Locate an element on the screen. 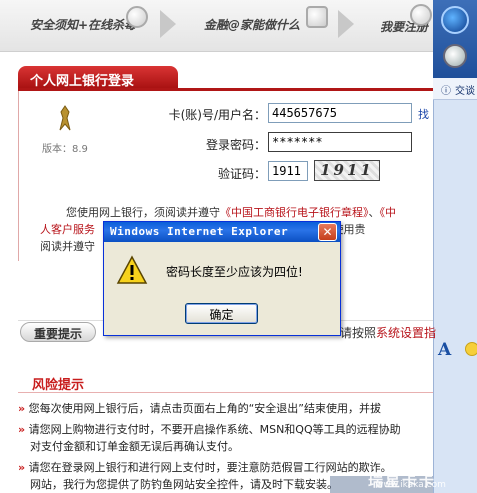  card-label: 卡(账)号/用户名： is located at coordinates (217, 115).